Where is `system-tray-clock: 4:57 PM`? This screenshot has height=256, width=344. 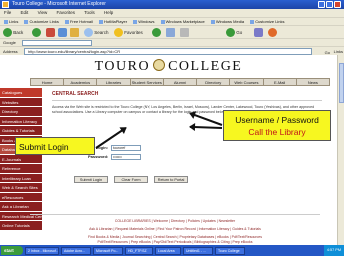
system-tray-clock: 4:57 PM is located at coordinates (333, 250).